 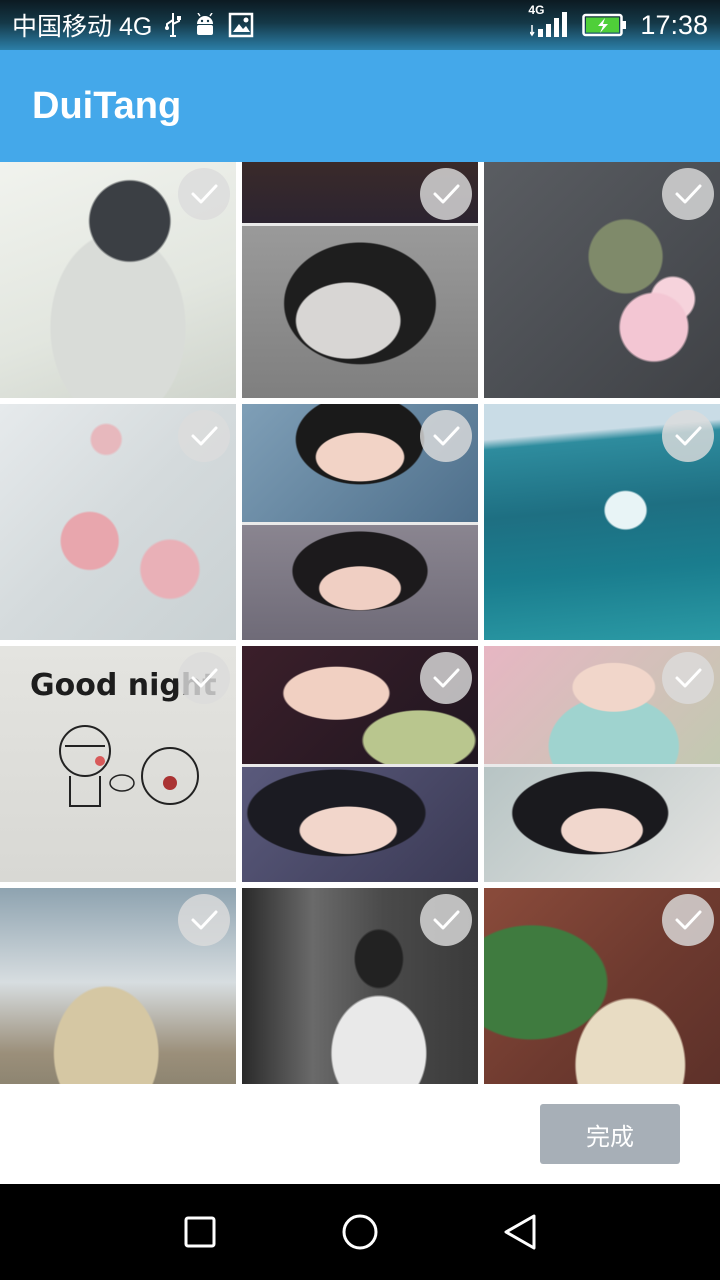 I want to click on cartoon-illustration, so click(x=129, y=766).